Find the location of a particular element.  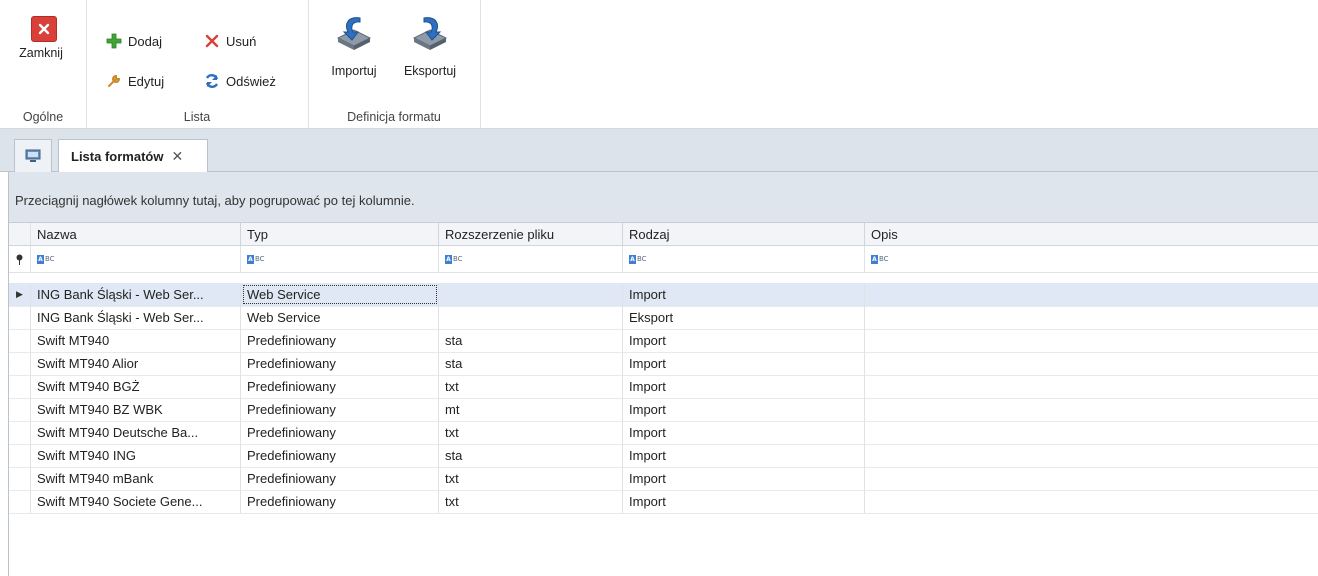

cell-nazwa: Swift MT940 BZ WBK is located at coordinates (136, 409).